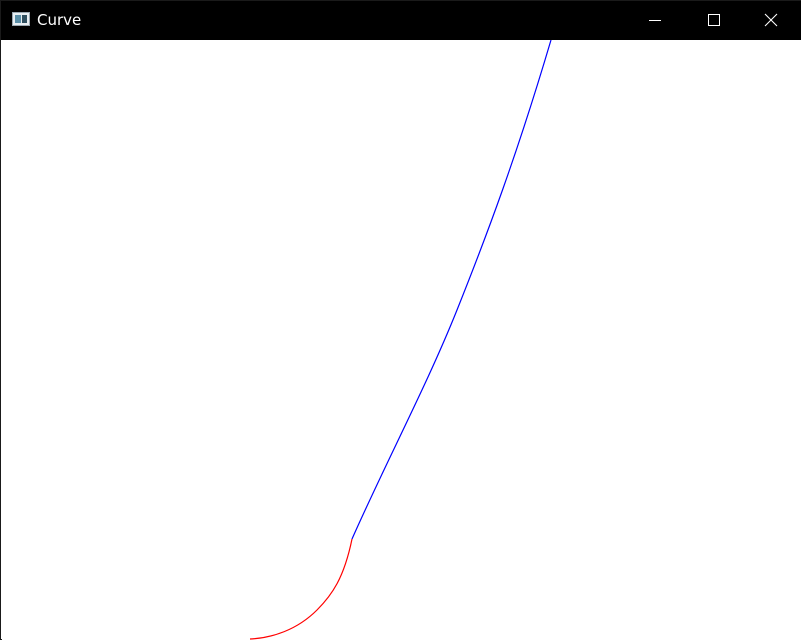 This screenshot has width=801, height=640. I want to click on minimize-button, so click(655, 20).